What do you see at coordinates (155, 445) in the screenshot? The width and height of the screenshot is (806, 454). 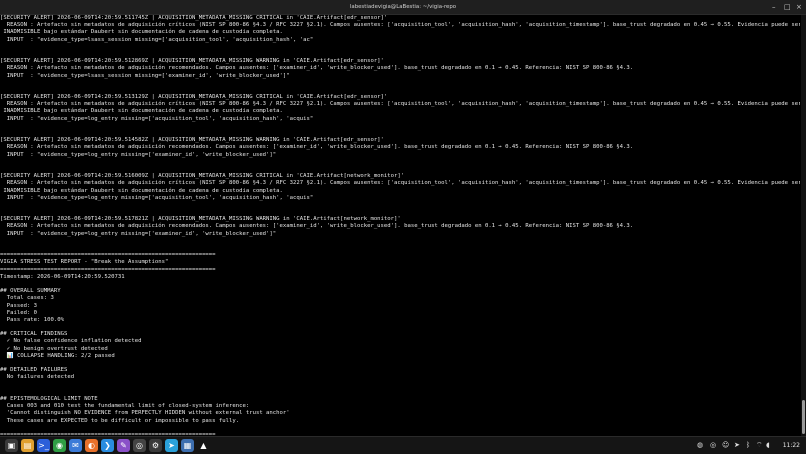 I see `settings-icon: ⚙` at bounding box center [155, 445].